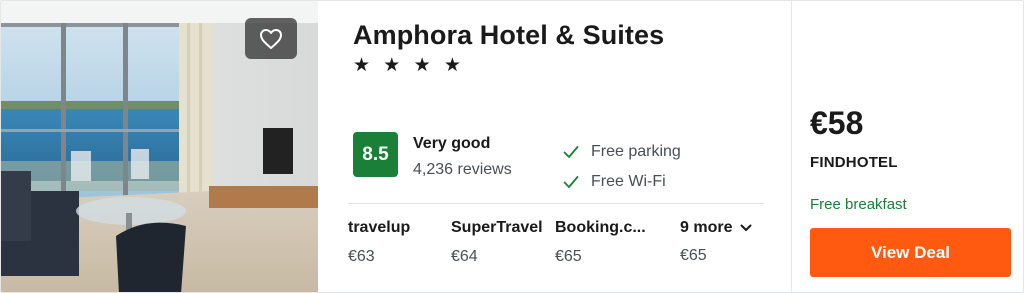  Describe the element at coordinates (497, 242) in the screenshot. I see `provider-offer: SuperTravel €64` at that location.